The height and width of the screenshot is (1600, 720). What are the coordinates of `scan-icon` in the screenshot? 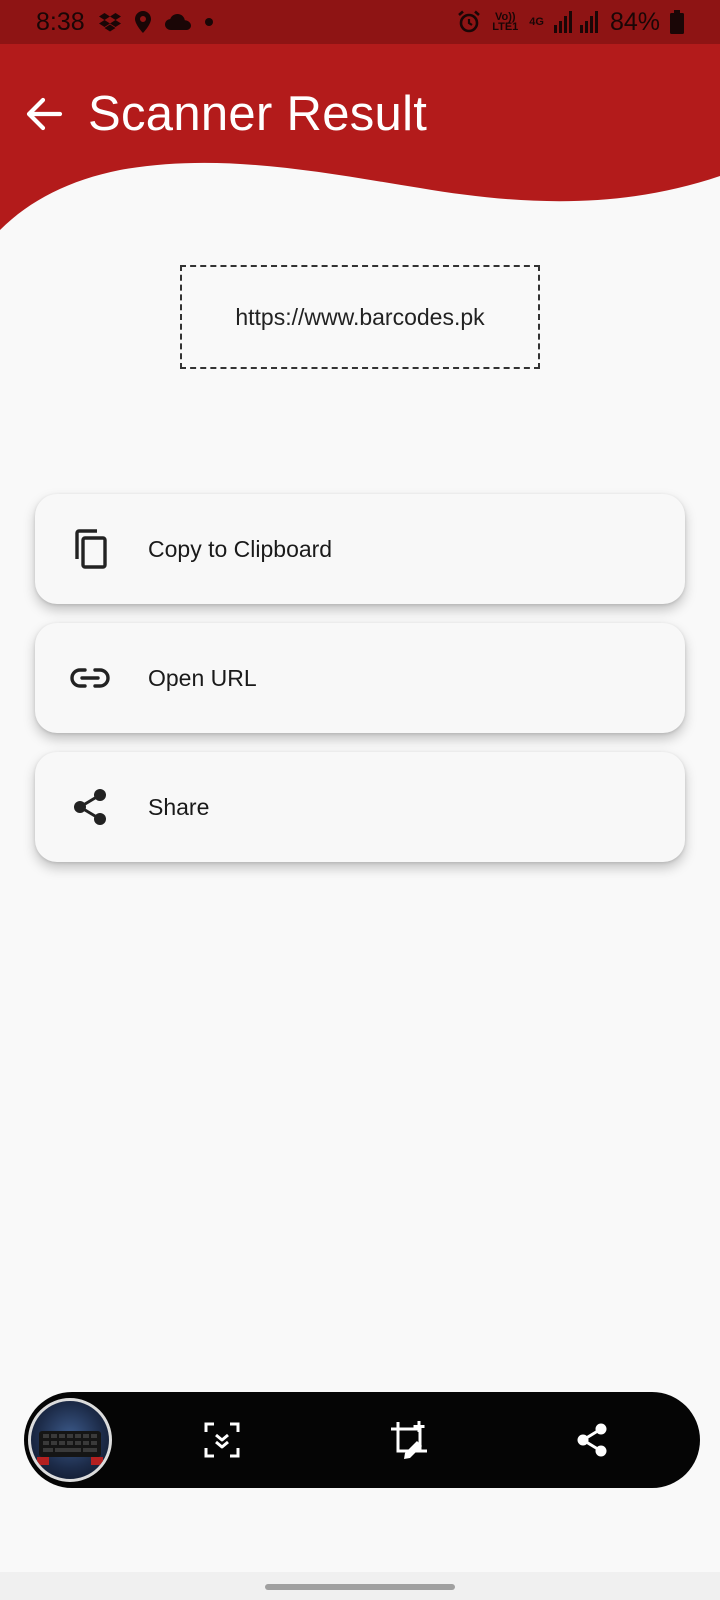 It's located at (222, 1440).